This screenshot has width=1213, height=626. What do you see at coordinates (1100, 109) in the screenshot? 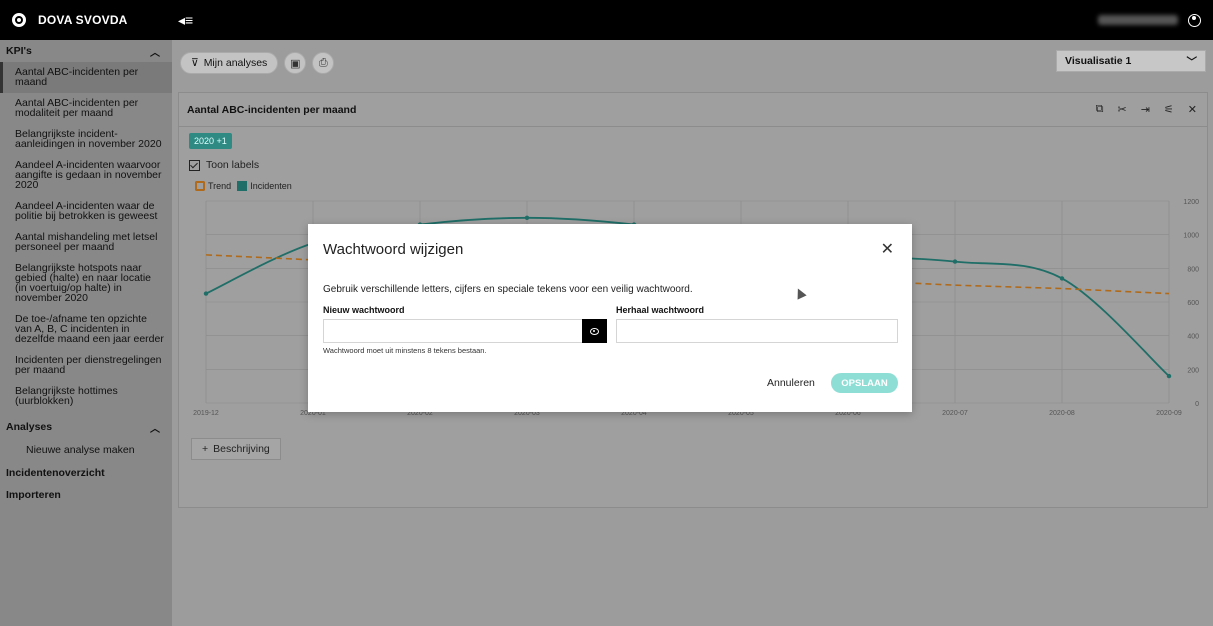
I see `resize-icon: ⧉` at bounding box center [1100, 109].